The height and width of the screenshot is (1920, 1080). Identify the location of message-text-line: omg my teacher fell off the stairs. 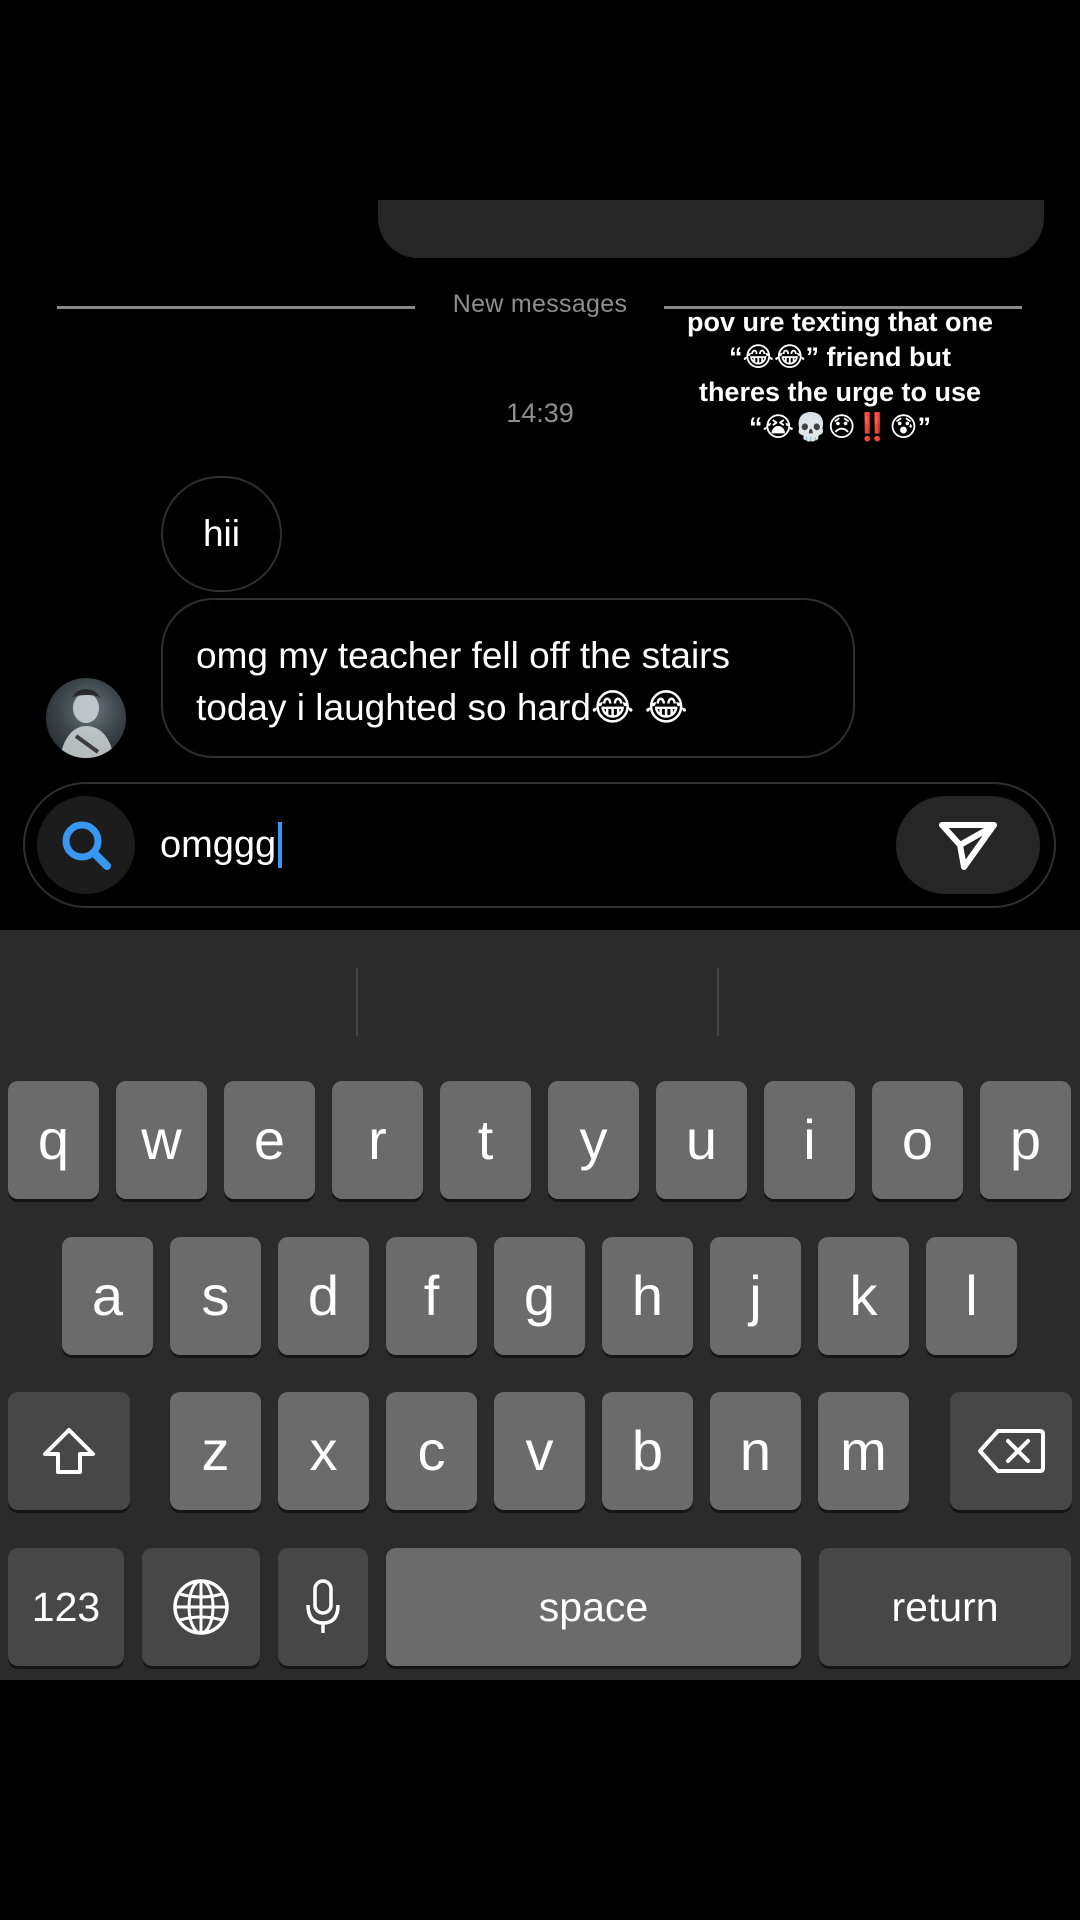
(463, 655).